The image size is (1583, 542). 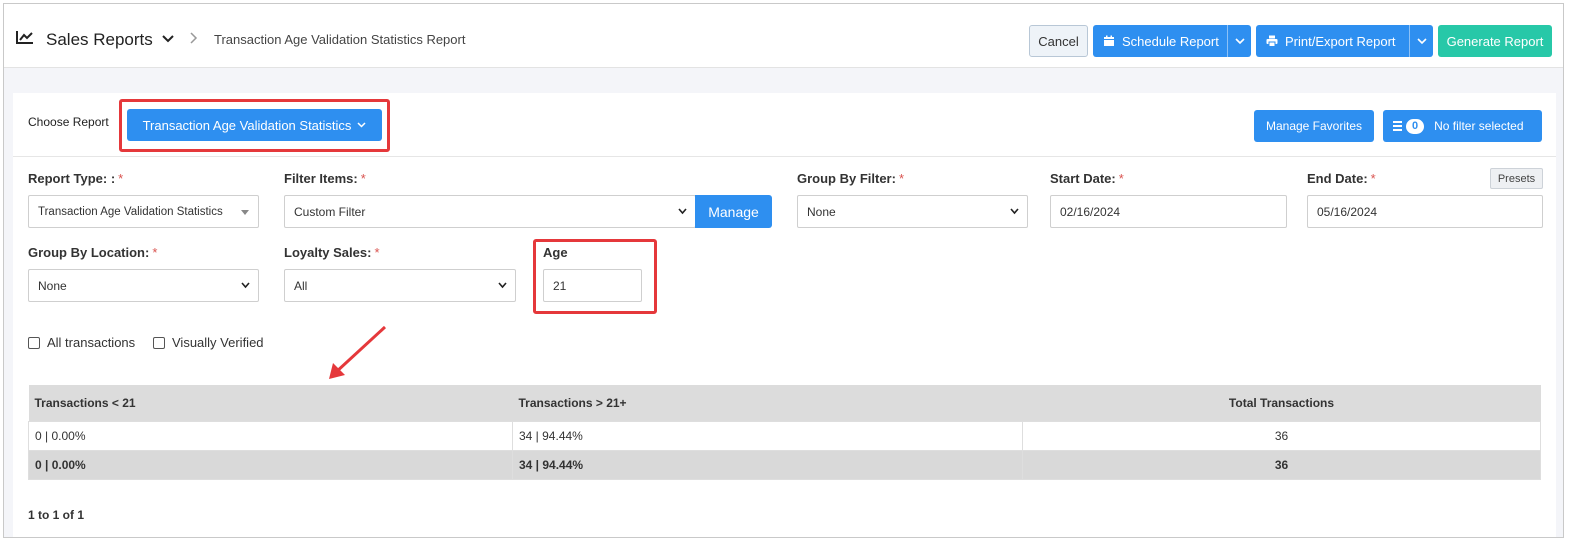 I want to click on end-date-value: 05/16/2024, so click(x=1347, y=211).